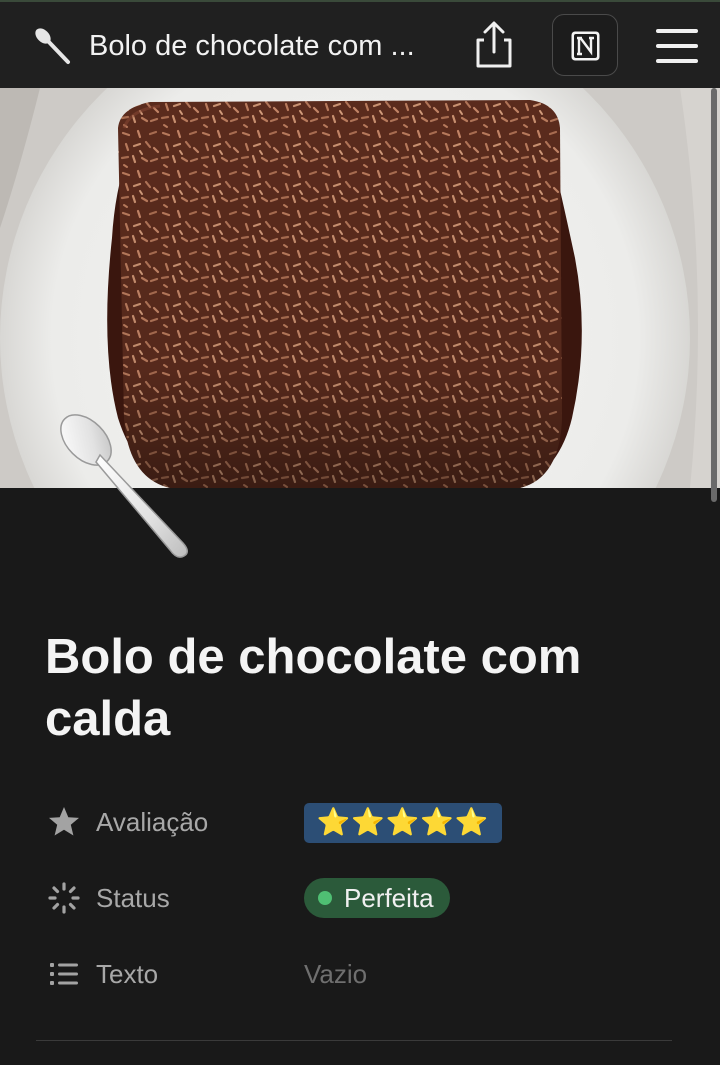  I want to click on property-label: Status, so click(133, 898).